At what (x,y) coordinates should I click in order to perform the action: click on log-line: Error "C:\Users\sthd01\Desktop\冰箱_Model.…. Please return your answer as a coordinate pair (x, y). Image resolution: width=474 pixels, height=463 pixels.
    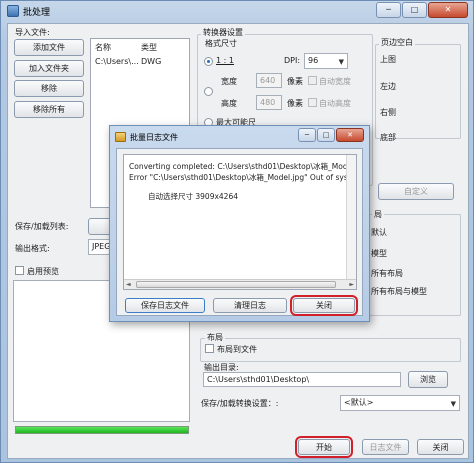
    Looking at the image, I should click on (243, 177).